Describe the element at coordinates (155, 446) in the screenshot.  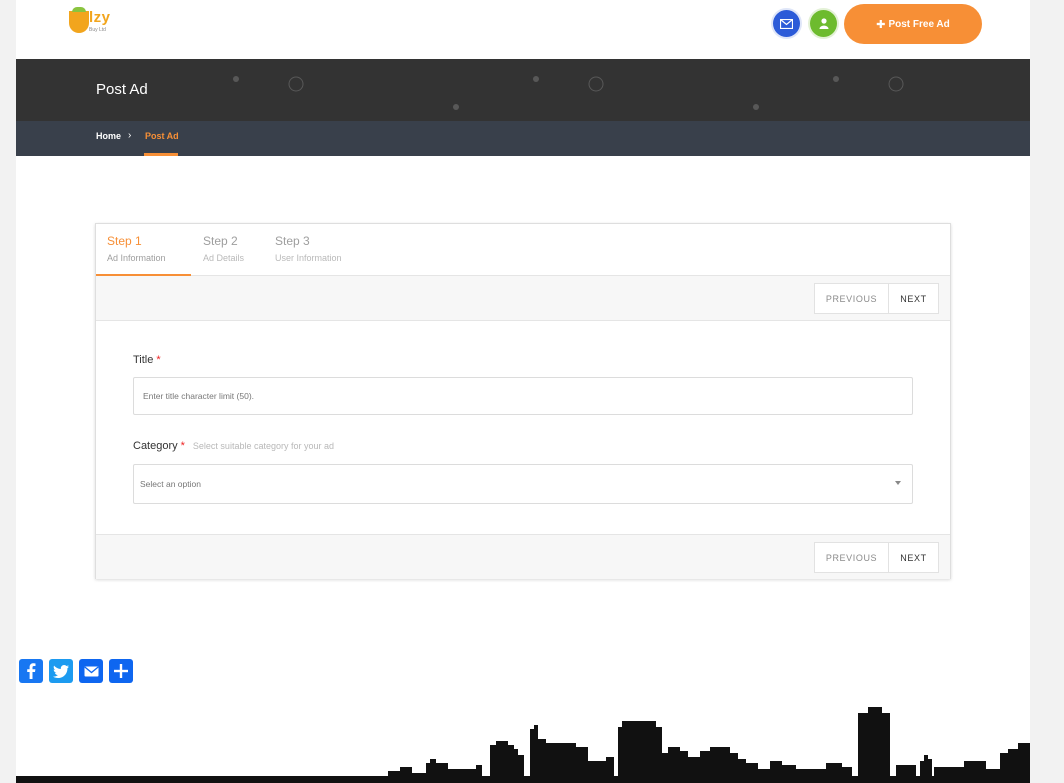
I see `category-label-text: Category` at that location.